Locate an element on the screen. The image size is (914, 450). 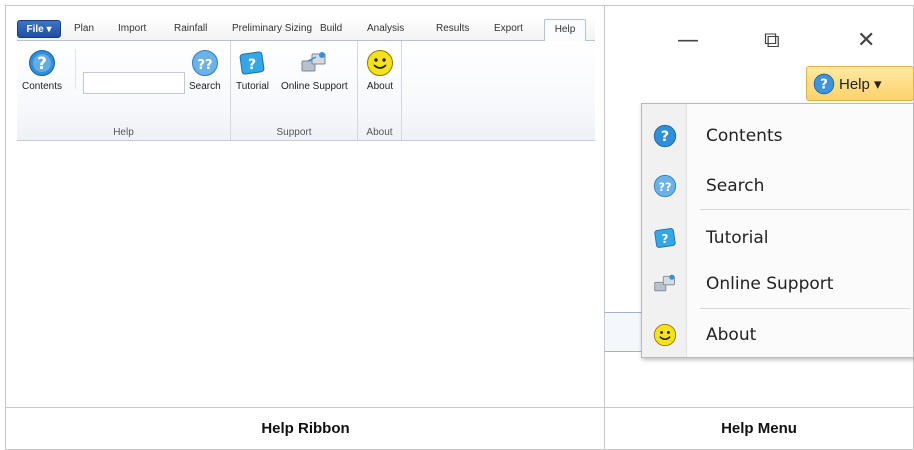
minimize-icon: — is located at coordinates (688, 41).